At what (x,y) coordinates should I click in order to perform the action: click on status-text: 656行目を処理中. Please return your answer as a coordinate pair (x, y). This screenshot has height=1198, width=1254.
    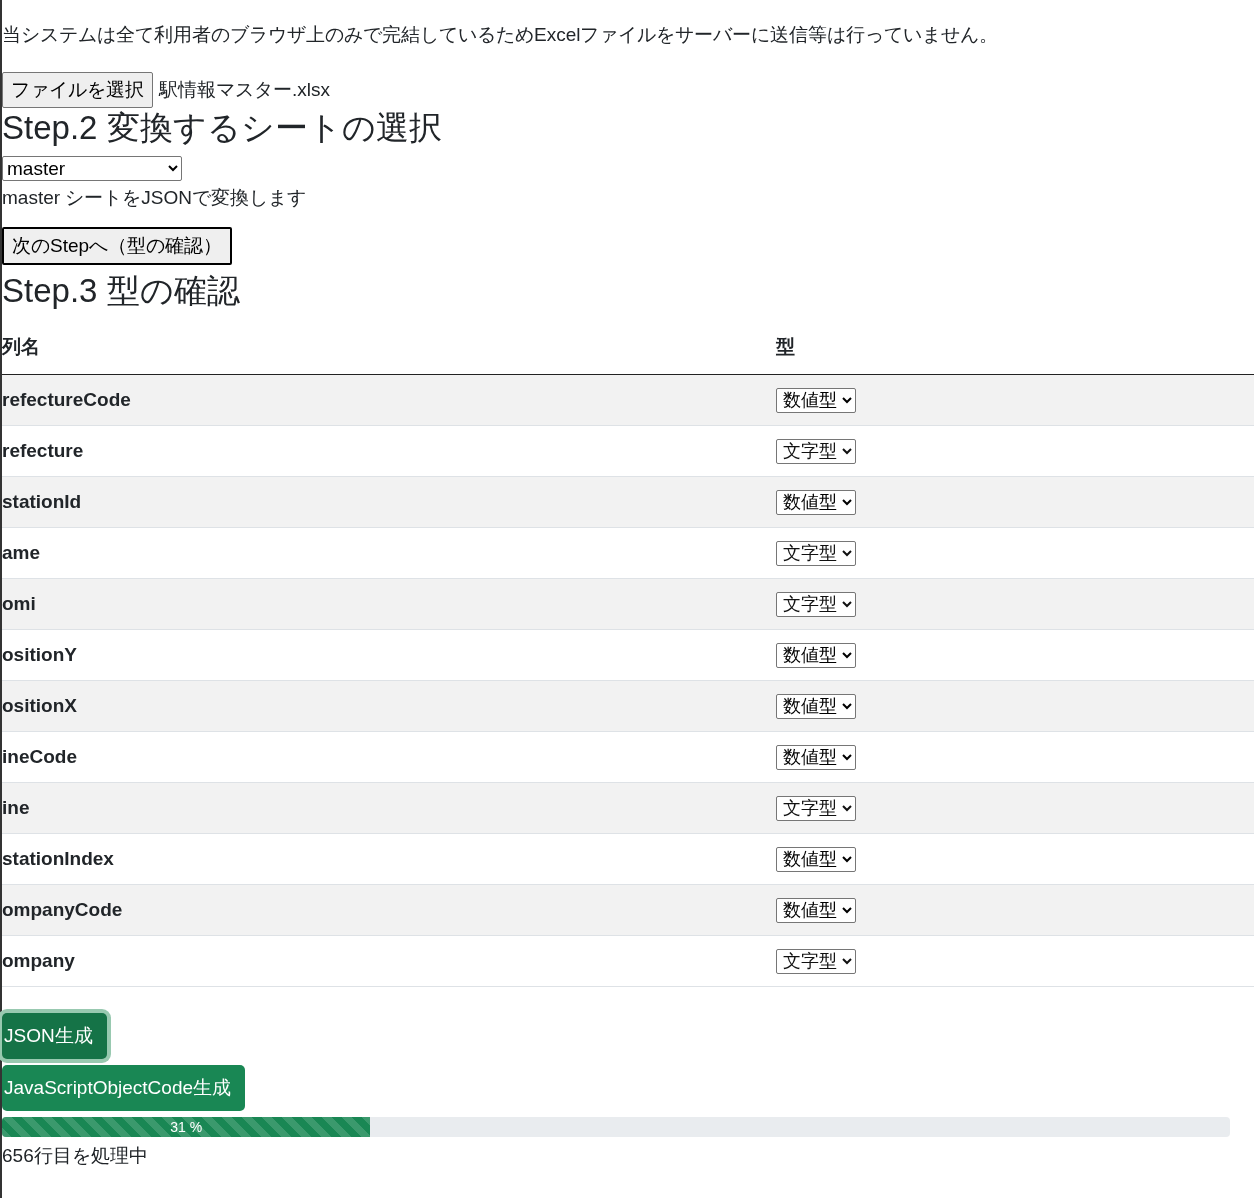
    Looking at the image, I should click on (75, 1156).